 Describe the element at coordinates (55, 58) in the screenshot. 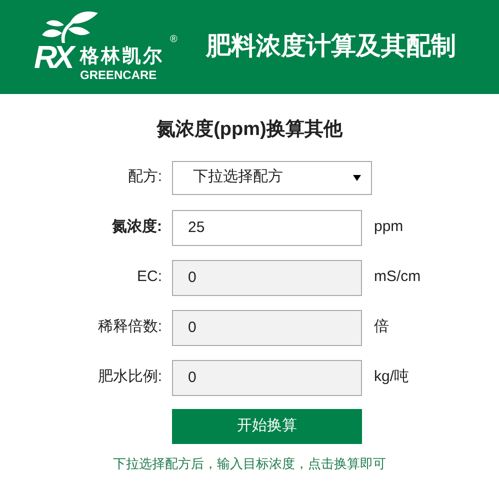

I see `logo-mark: RX` at that location.